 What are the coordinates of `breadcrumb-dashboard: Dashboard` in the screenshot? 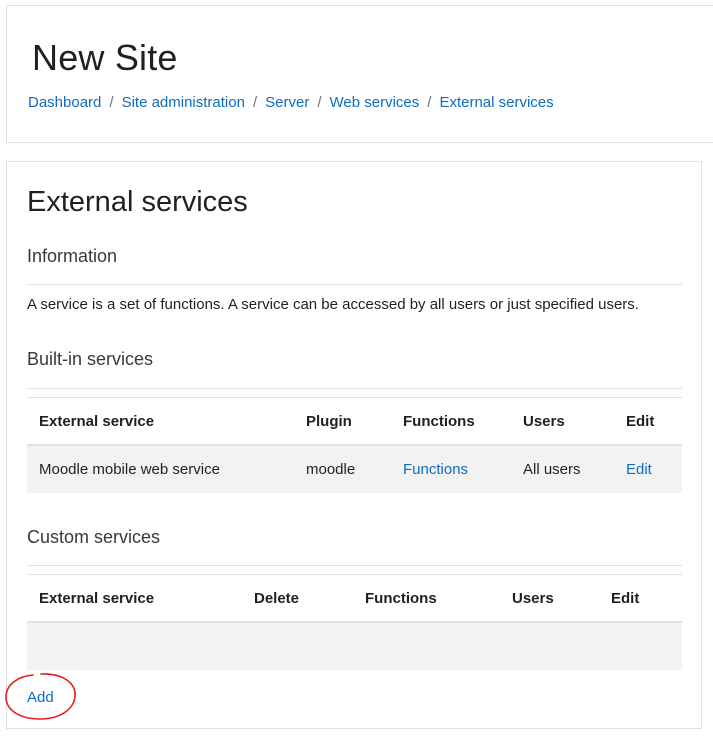 It's located at (64, 102).